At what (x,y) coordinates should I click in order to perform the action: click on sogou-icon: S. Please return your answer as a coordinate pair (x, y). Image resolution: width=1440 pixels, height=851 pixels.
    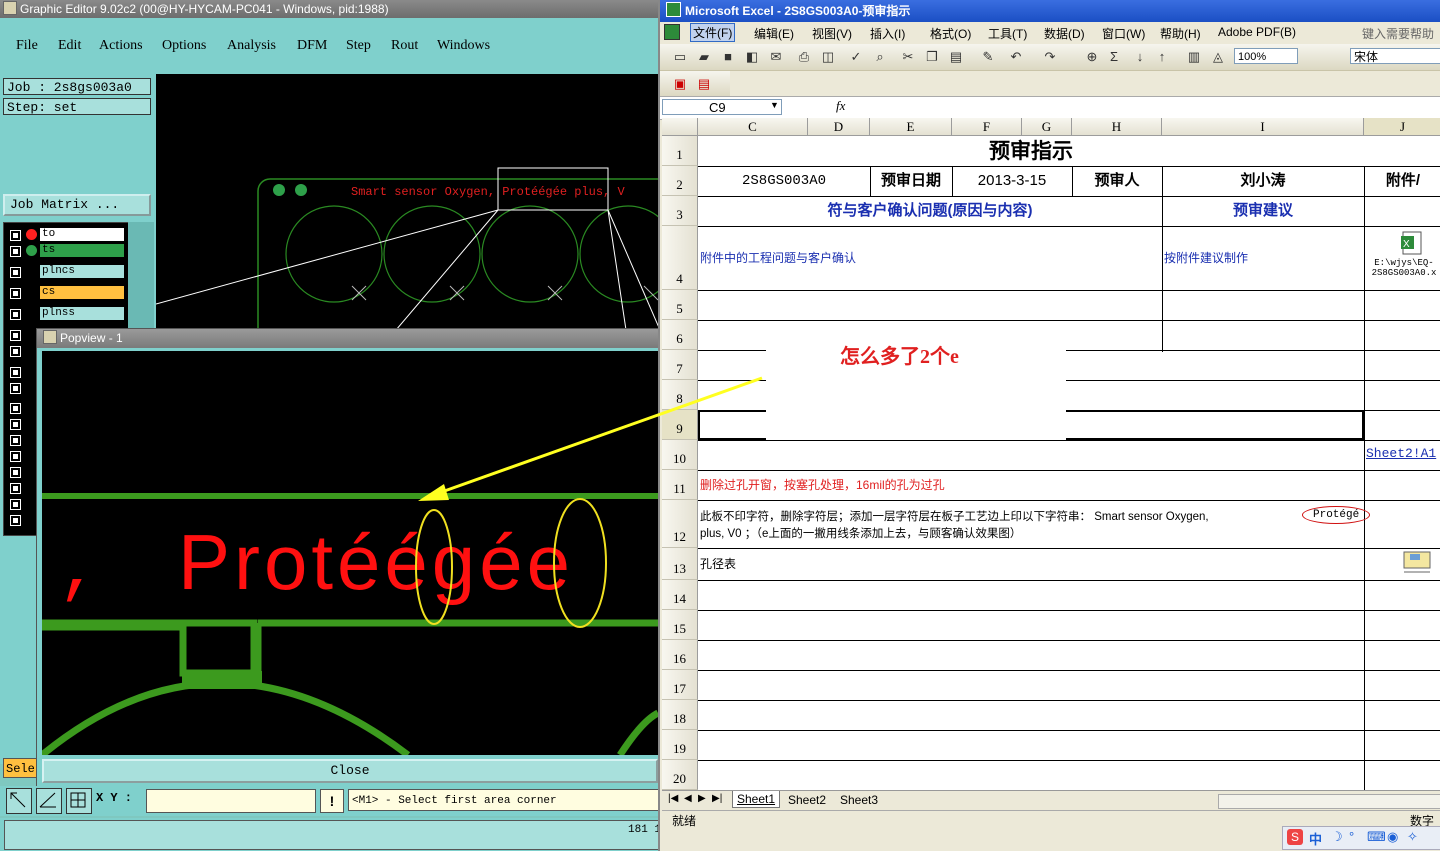
    Looking at the image, I should click on (1295, 837).